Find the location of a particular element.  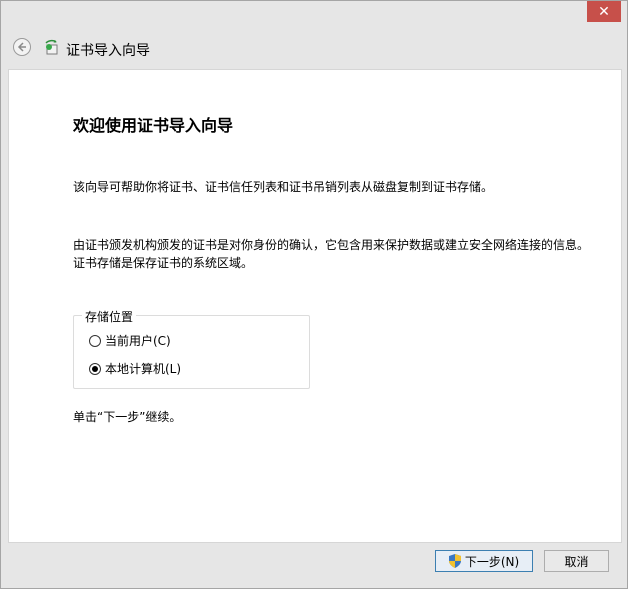

store-location-group: 存储位置 当前用户(C) 本地计算机(L) is located at coordinates (191, 348).